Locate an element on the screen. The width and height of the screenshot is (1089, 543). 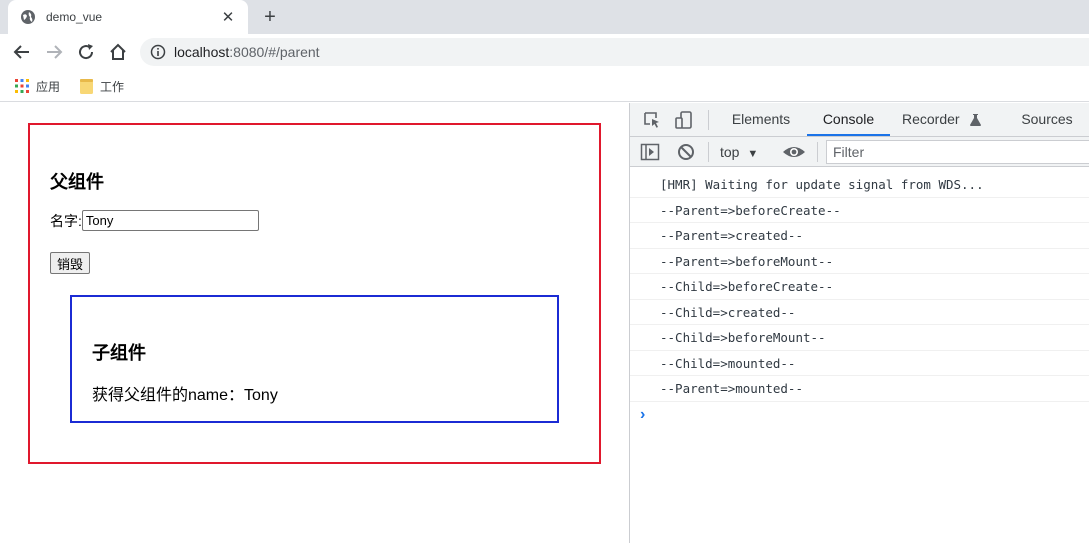
globe-icon is located at coordinates (28, 17).